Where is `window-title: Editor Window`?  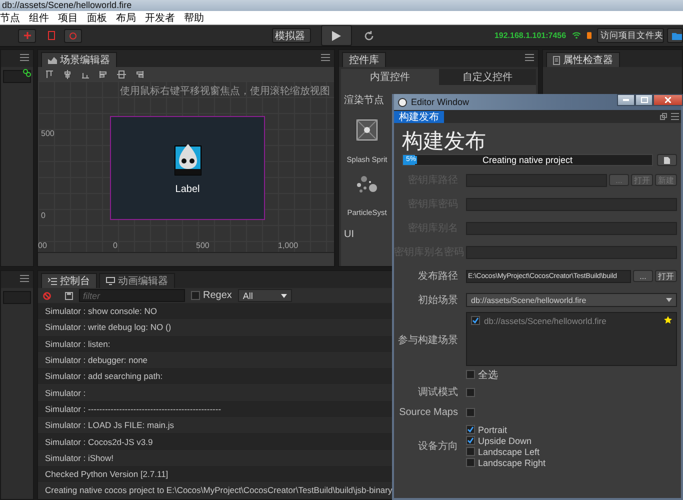
window-title: Editor Window is located at coordinates (440, 102).